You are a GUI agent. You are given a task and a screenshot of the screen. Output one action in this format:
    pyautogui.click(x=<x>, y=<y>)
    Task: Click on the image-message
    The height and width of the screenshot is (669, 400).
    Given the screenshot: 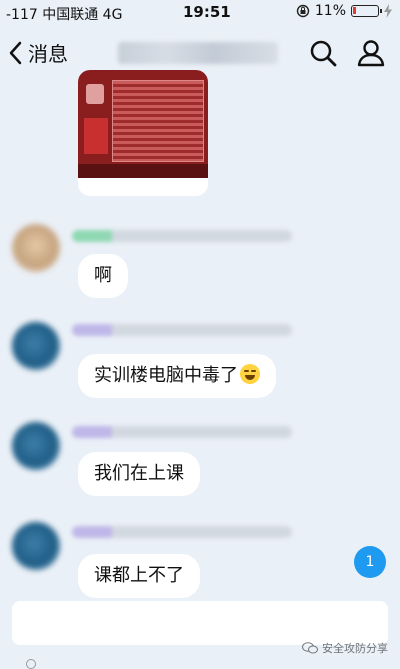 What is the action you would take?
    pyautogui.click(x=143, y=133)
    